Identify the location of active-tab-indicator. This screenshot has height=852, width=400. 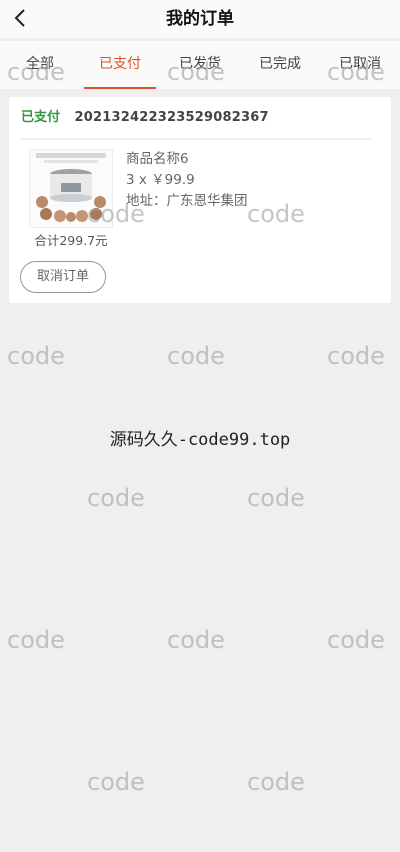
(120, 88).